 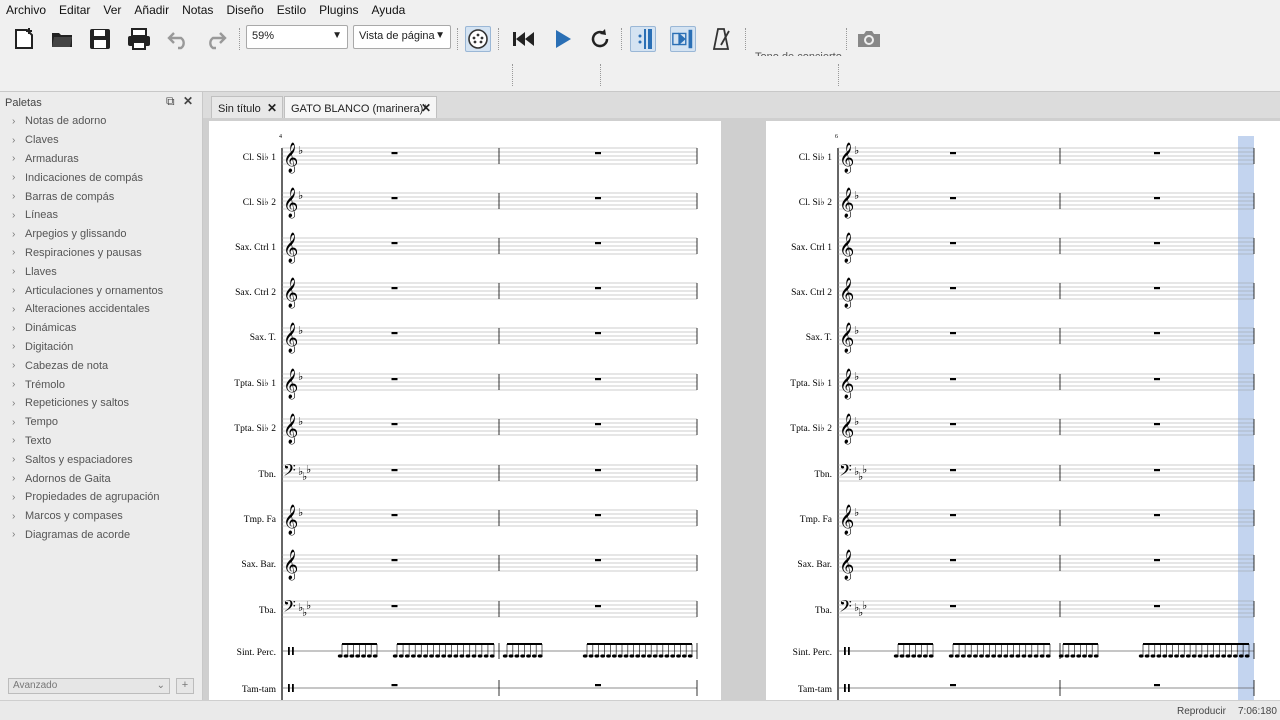 What do you see at coordinates (74, 10) in the screenshot?
I see `menu-editar: Editar` at bounding box center [74, 10].